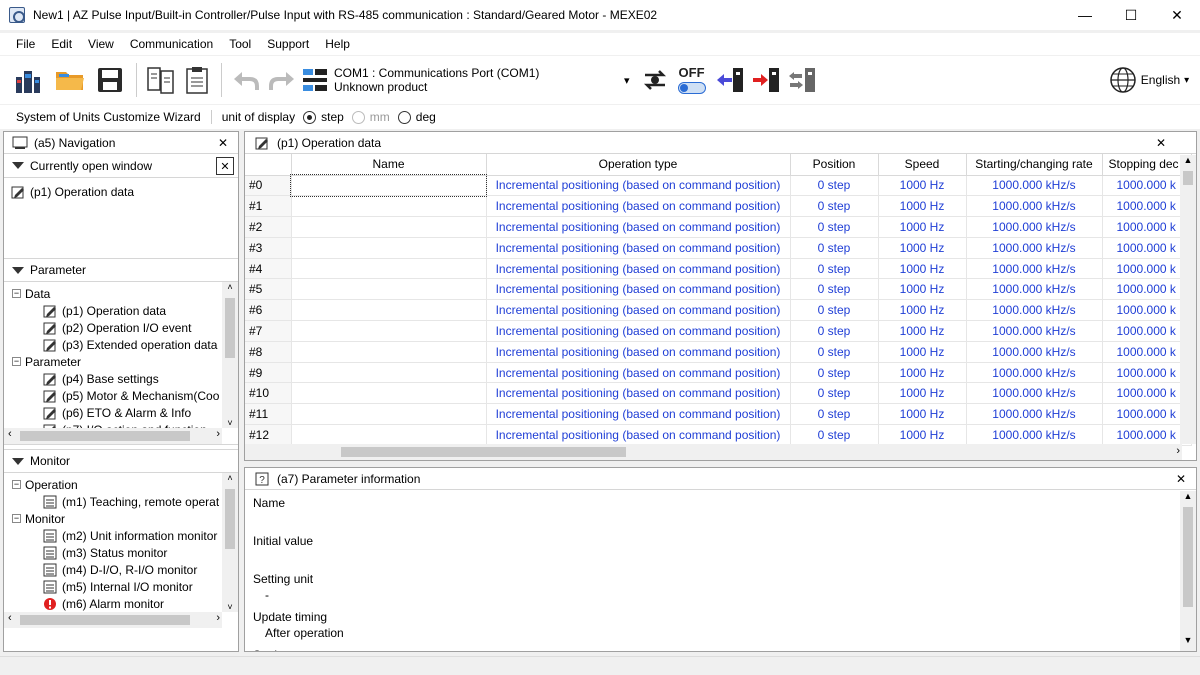 Image resolution: width=1200 pixels, height=675 pixels. I want to click on navigation-close-button: ✕, so click(223, 143).